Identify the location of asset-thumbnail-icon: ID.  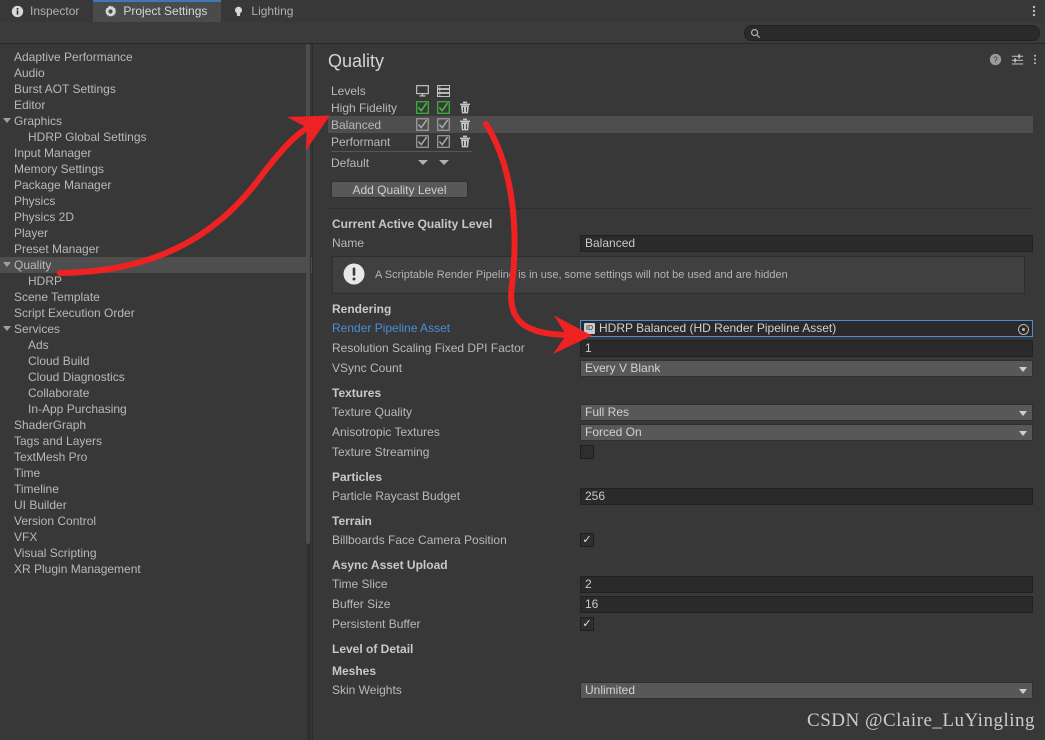
(589, 328).